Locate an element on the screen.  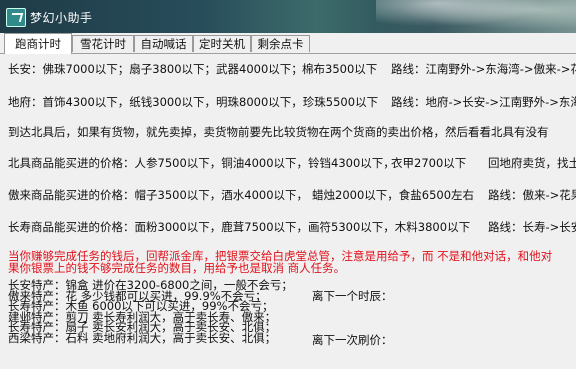
aolai-route: 路线：傲来->花果 is located at coordinates (532, 195).